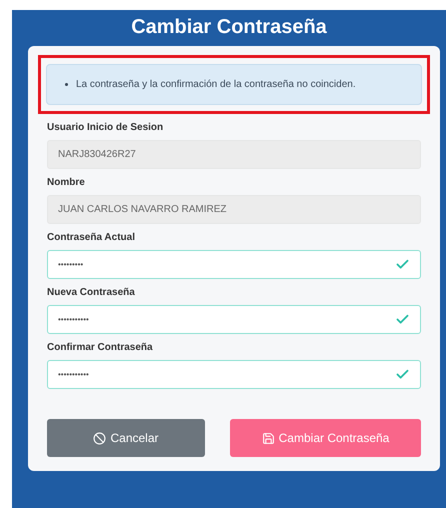  I want to click on field-label: Contraseña Actual, so click(91, 238).